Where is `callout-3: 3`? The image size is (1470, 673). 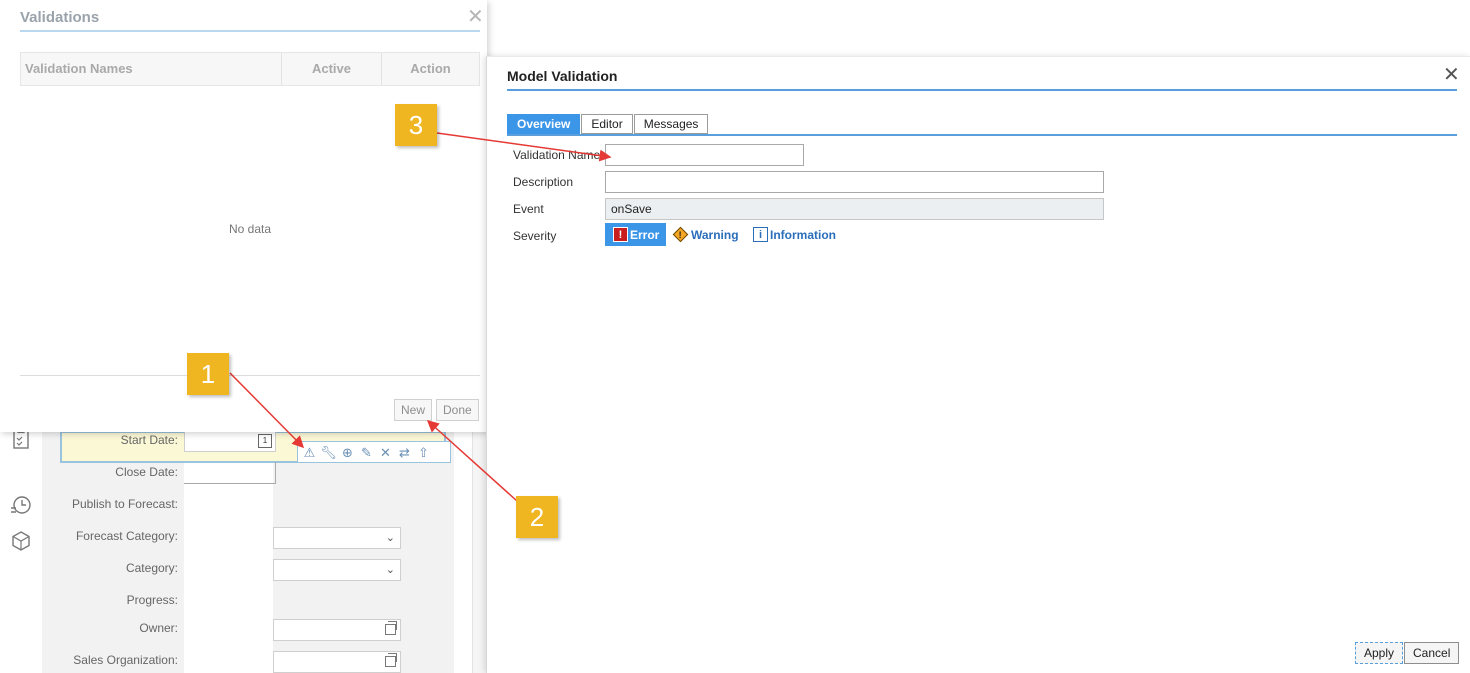 callout-3: 3 is located at coordinates (416, 125).